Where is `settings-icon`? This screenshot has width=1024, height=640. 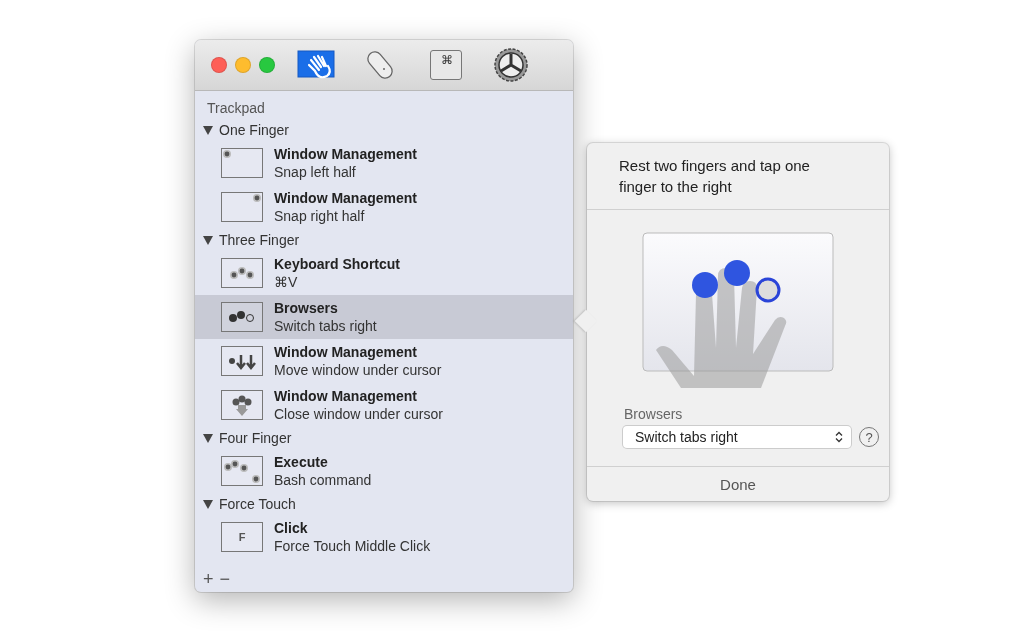
settings-icon is located at coordinates (511, 65).